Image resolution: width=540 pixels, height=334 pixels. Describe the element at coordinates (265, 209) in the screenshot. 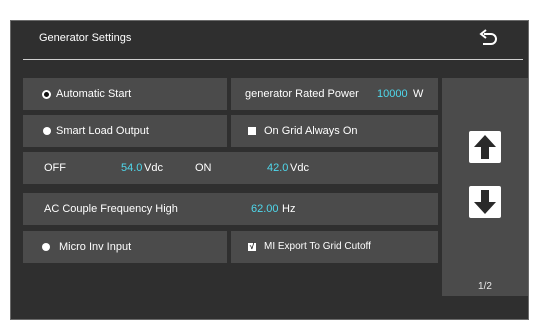

I see `ac-couple-frequency-value: 62.00` at that location.